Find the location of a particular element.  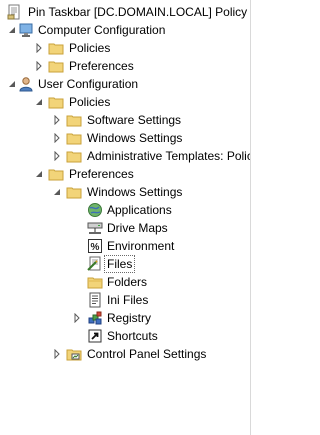

tree-item-registry-label: Registry is located at coordinates (129, 318).